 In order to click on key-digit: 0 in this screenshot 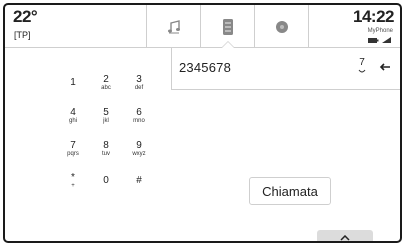, I will do `click(106, 180)`.